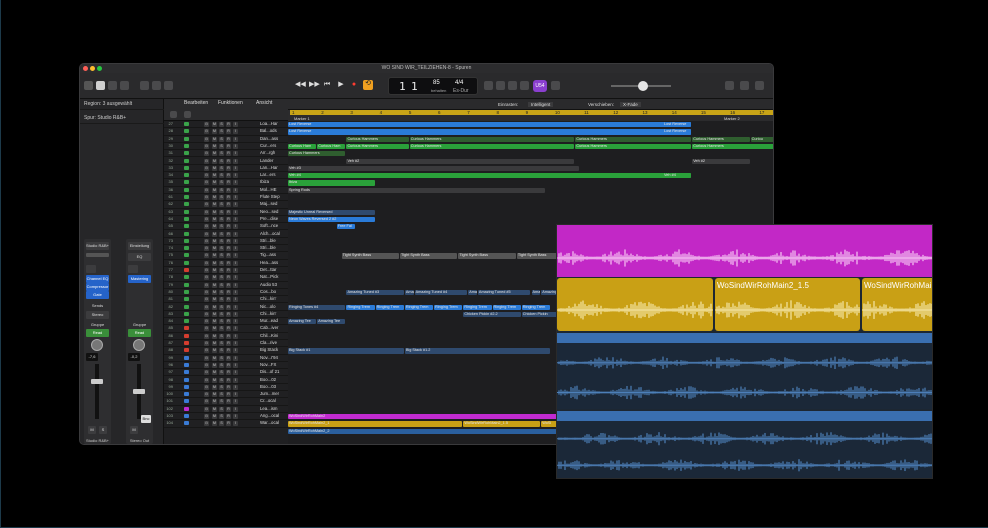 This screenshot has height=528, width=988. I want to click on region: Ibiza, so click(331, 183).